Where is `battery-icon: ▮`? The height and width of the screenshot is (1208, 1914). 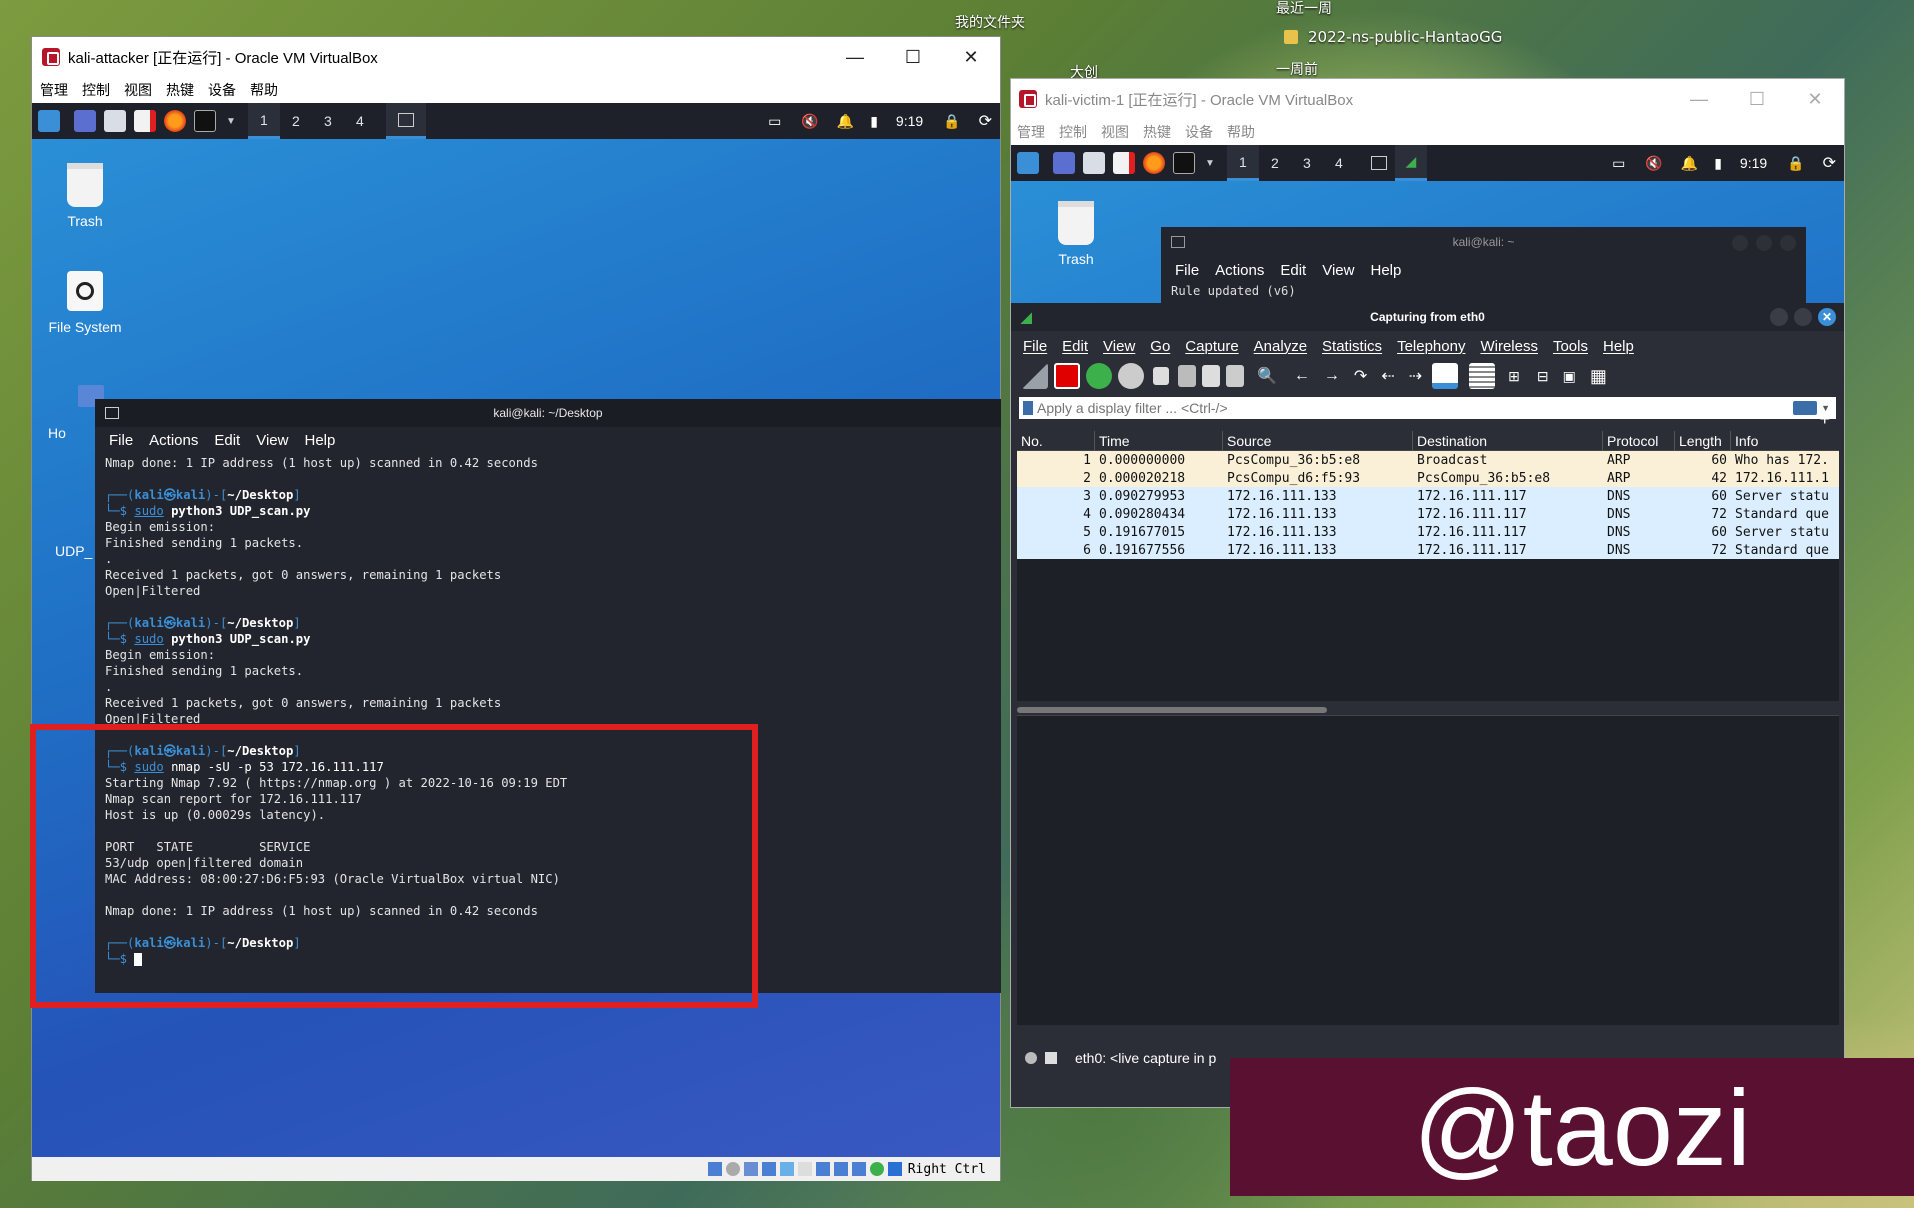
battery-icon: ▮ is located at coordinates (1718, 163).